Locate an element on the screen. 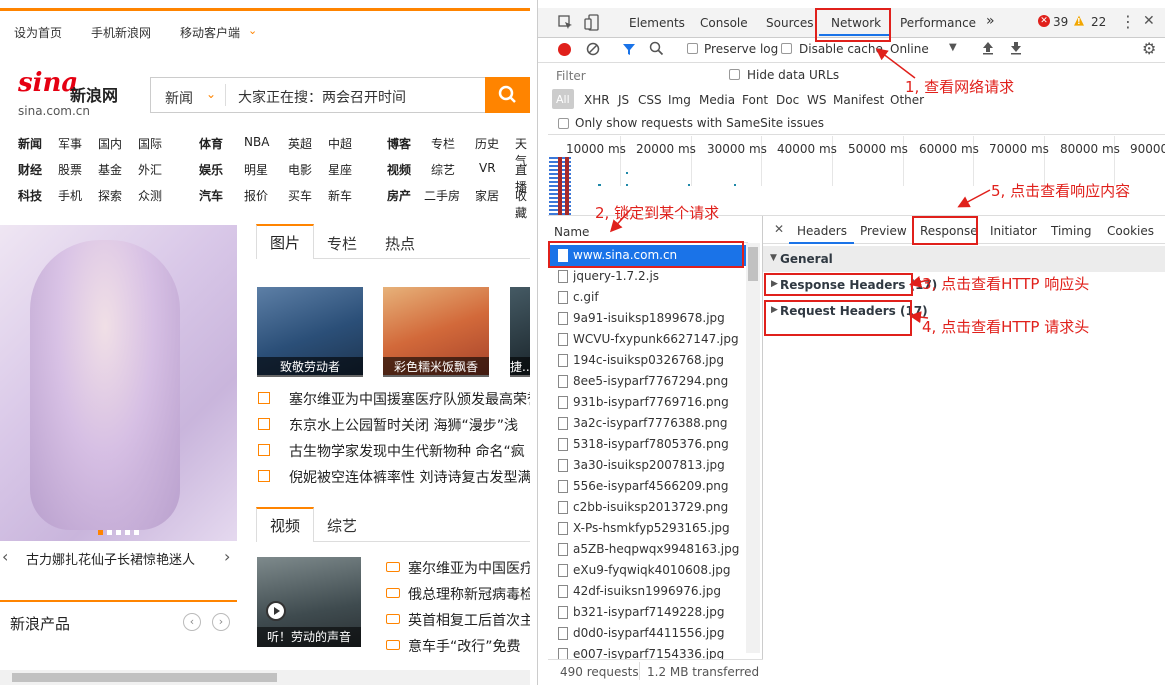 The width and height of the screenshot is (1165, 685). annotation-2: 2, 锁定到某个请求 is located at coordinates (657, 213).